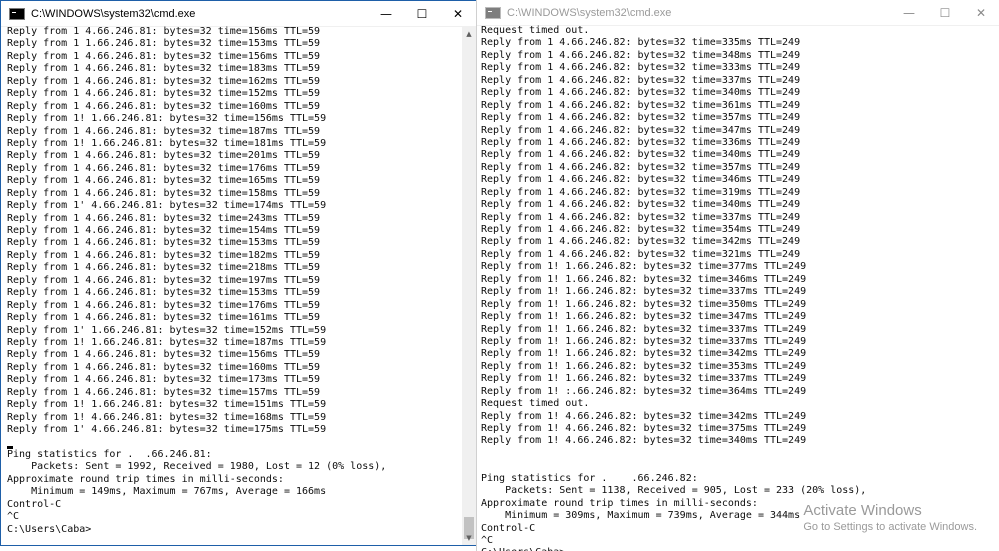 This screenshot has height=551, width=999. I want to click on window-title-left: C:\WINDOWS\system32\cmd.exe, so click(113, 13).